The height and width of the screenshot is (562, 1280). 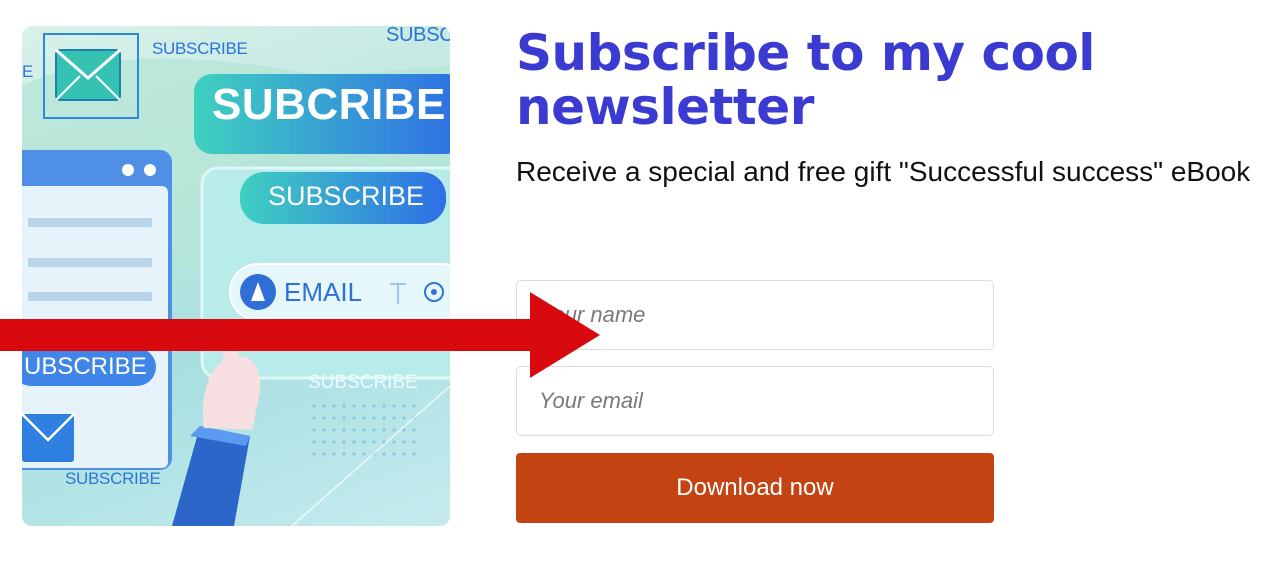 I want to click on download-now-button: Download now, so click(x=755, y=488).